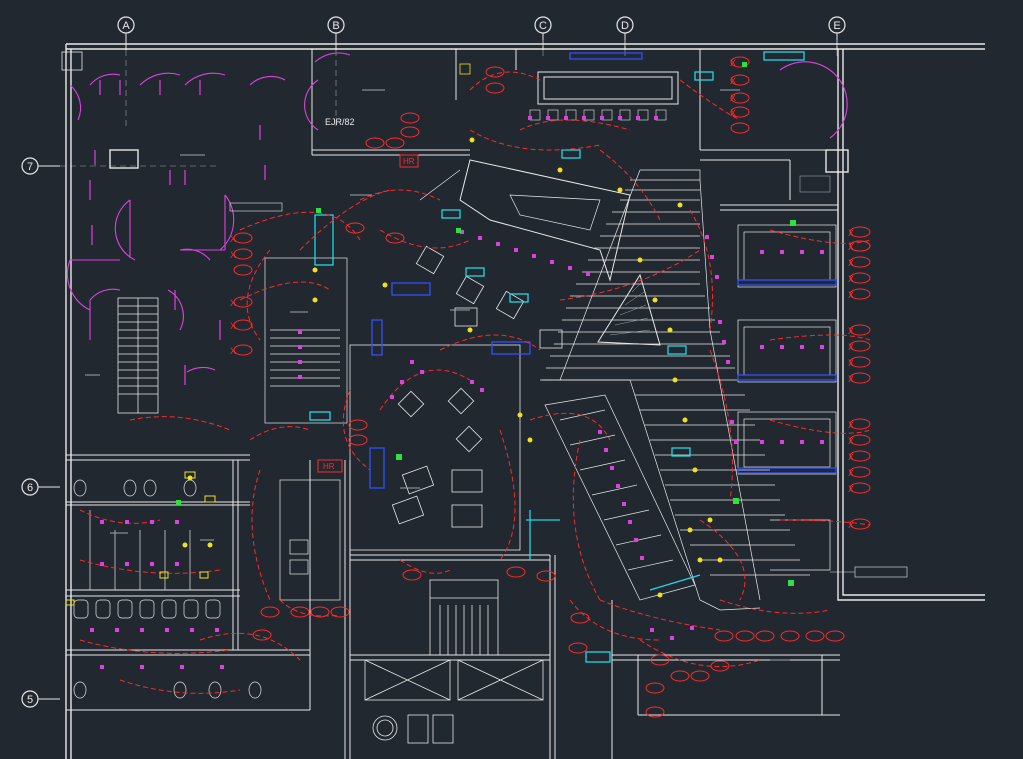 This screenshot has height=759, width=1023. What do you see at coordinates (625, 26) in the screenshot?
I see `grid-label-d: D` at bounding box center [625, 26].